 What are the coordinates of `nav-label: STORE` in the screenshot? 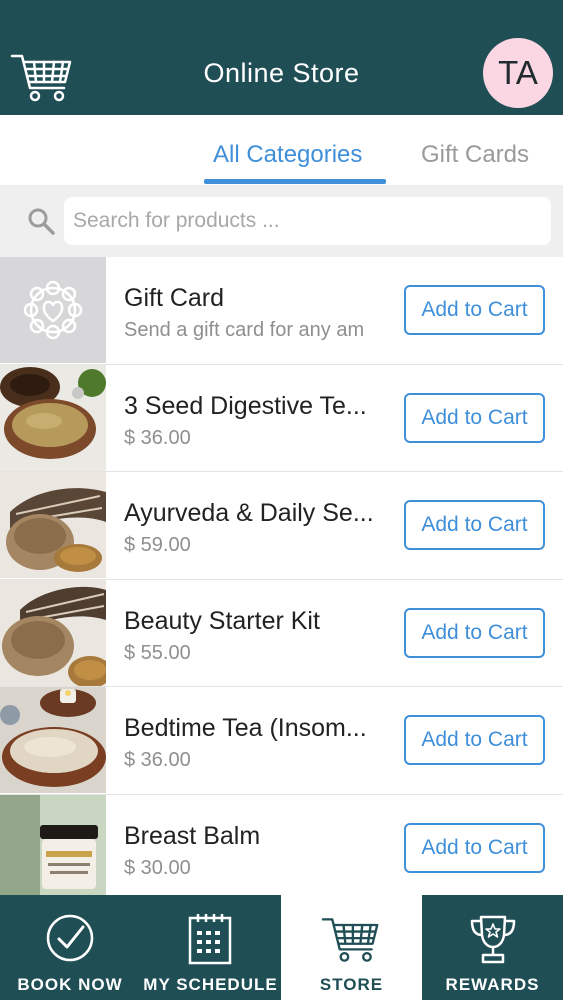 It's located at (351, 984).